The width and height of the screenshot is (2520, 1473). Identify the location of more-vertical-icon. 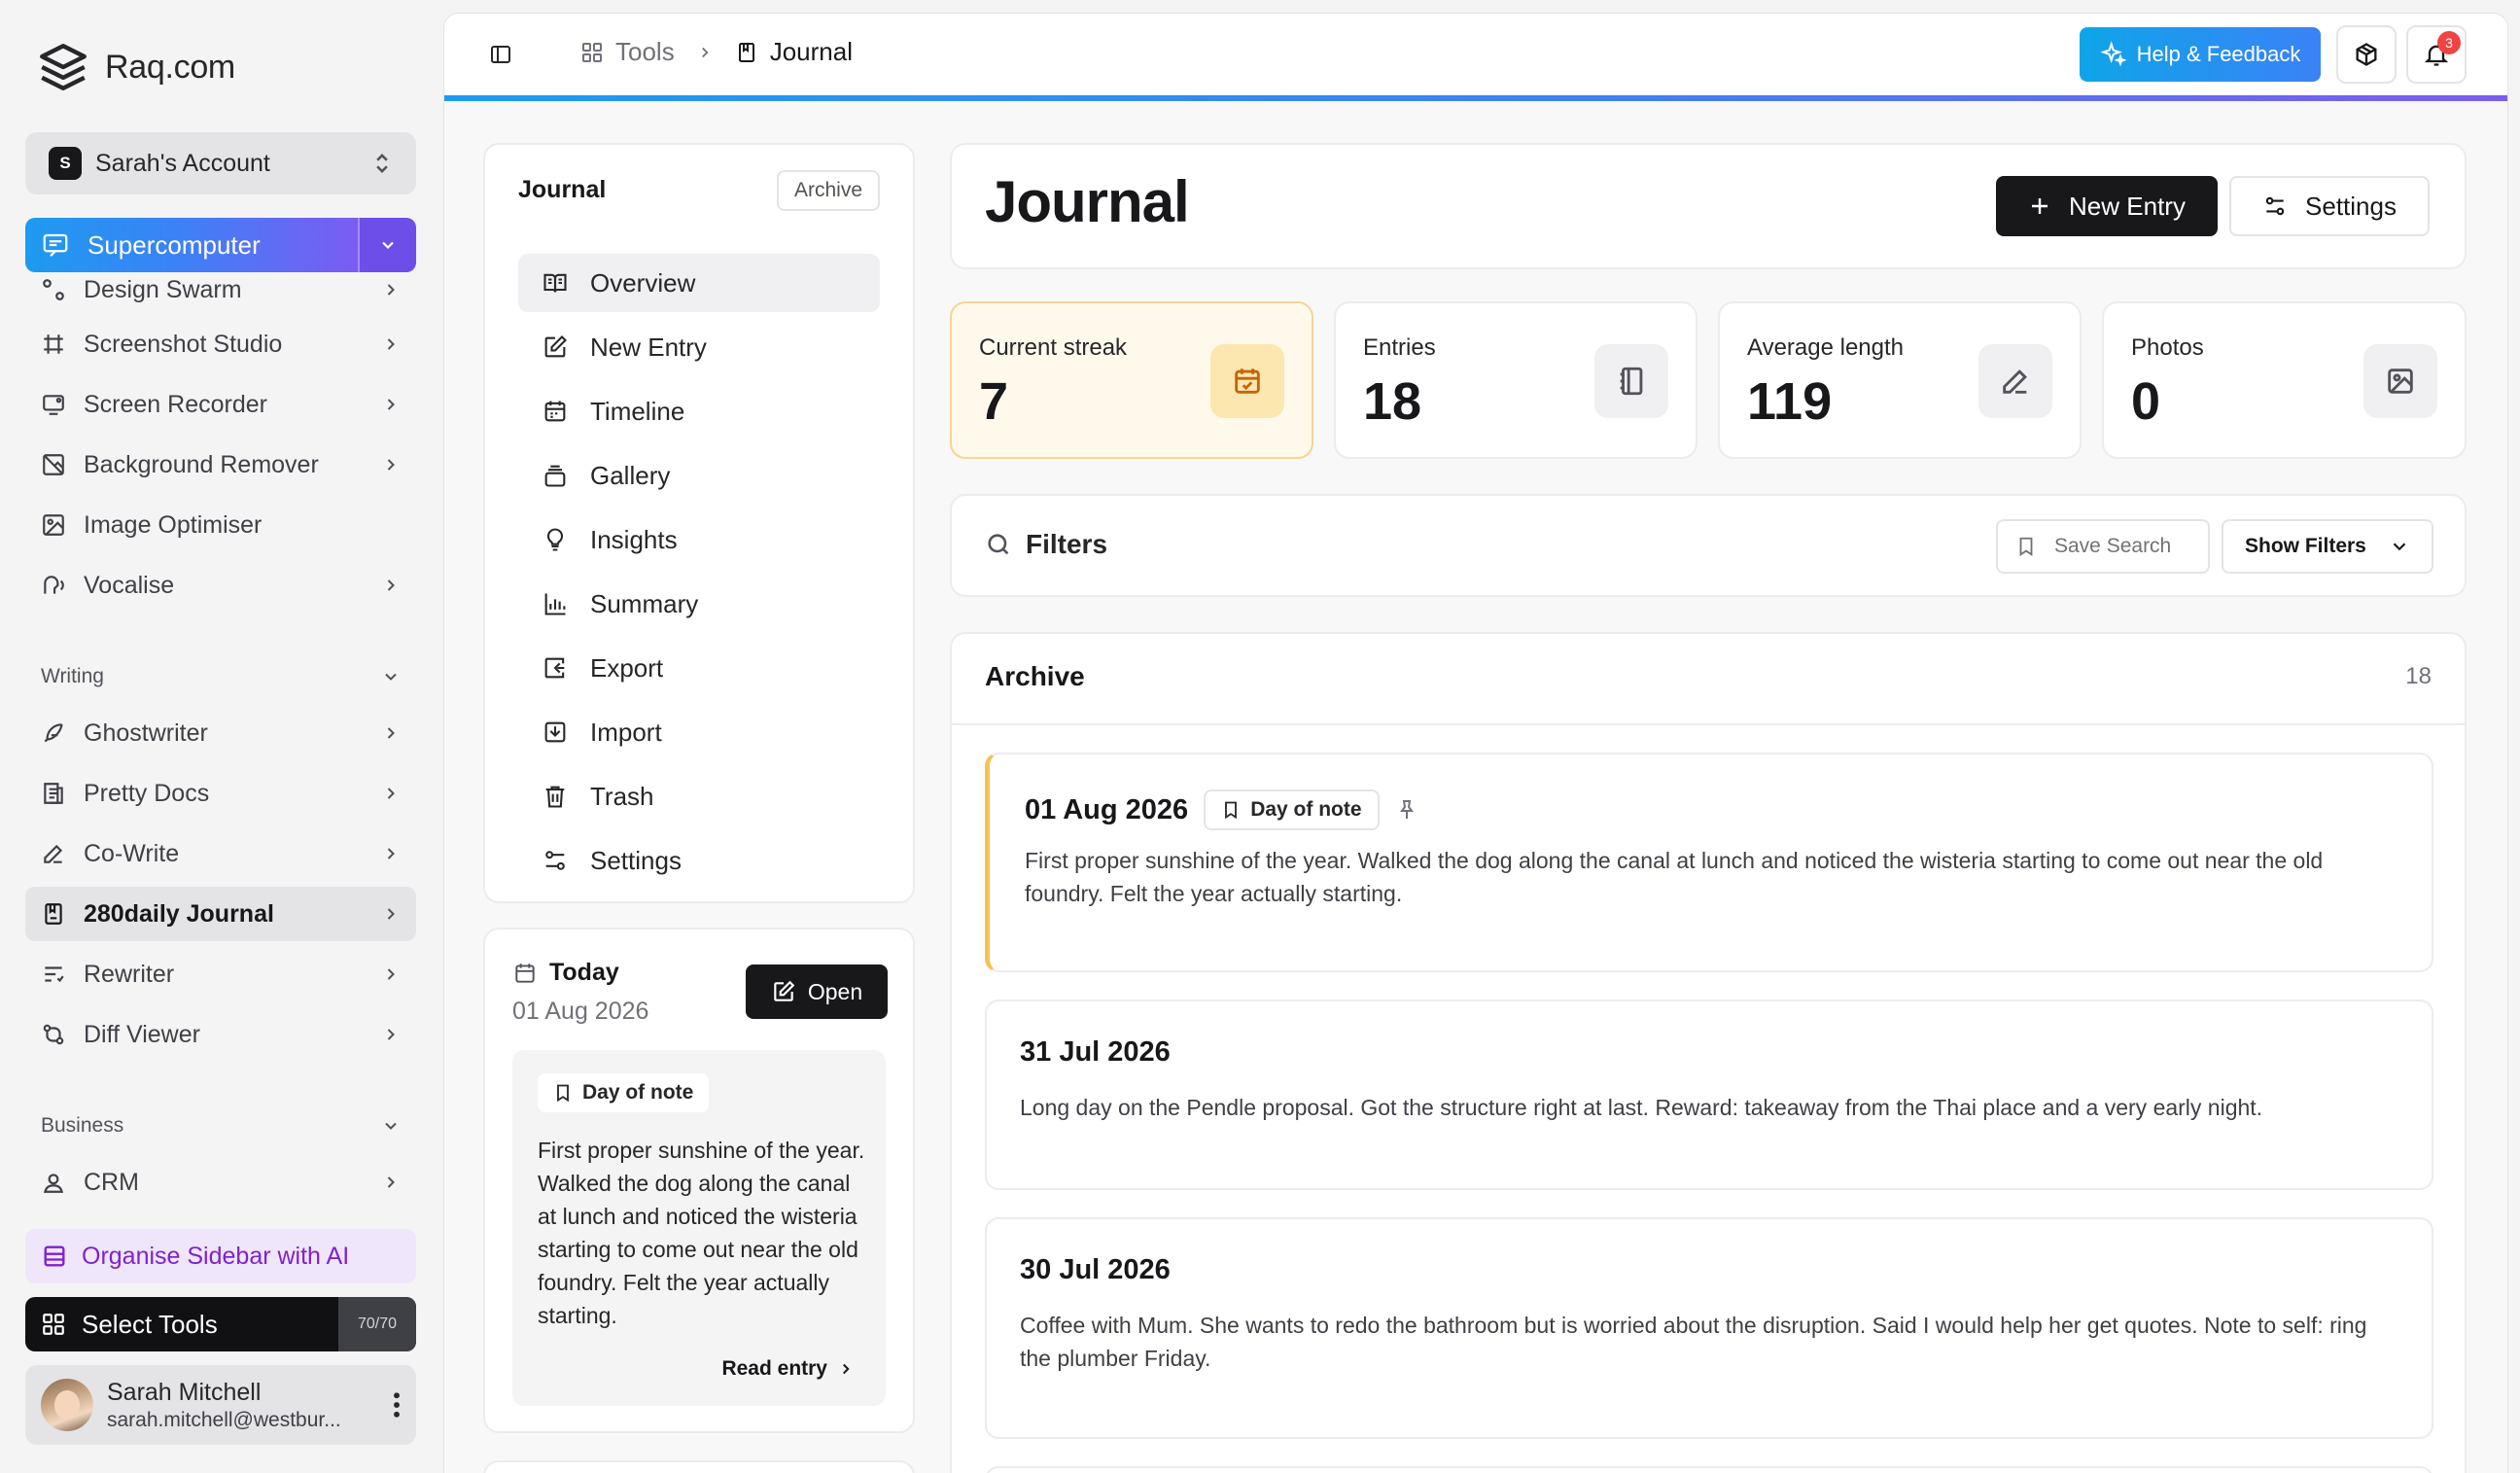
(397, 1405).